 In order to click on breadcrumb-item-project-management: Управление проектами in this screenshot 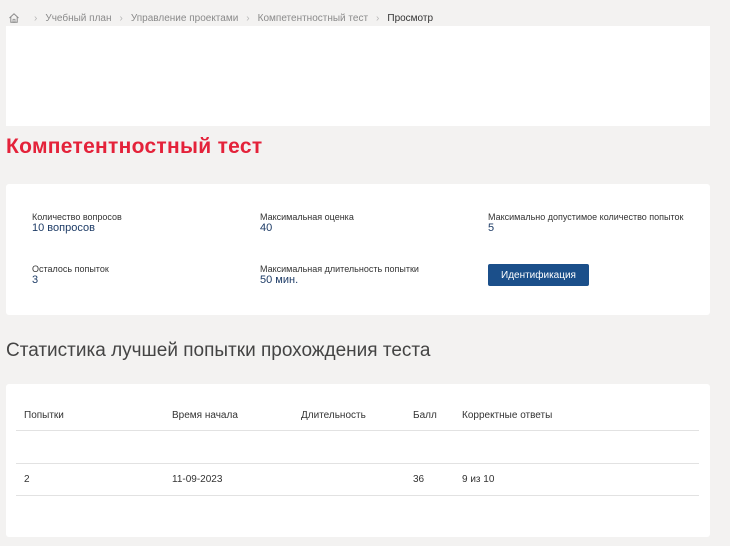, I will do `click(184, 18)`.